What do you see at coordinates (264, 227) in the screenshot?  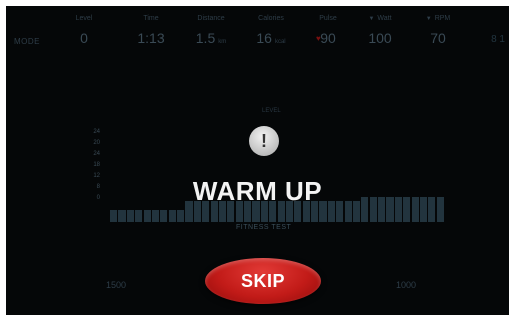 I see `chart-xlabel: FITNESS TEST` at bounding box center [264, 227].